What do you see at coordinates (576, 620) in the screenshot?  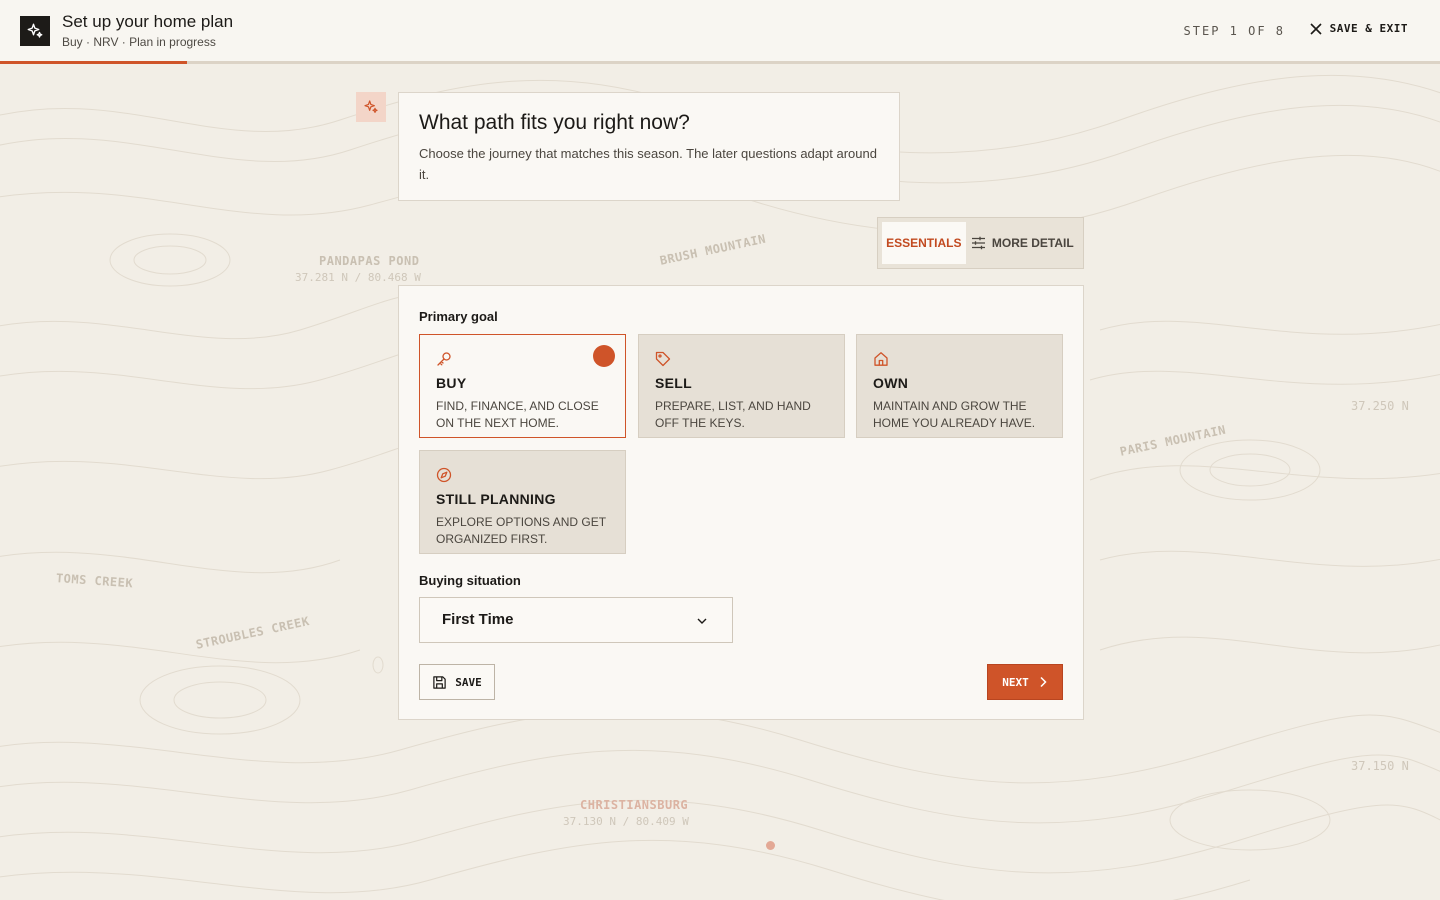 I see `buying-situation-select: First Time` at bounding box center [576, 620].